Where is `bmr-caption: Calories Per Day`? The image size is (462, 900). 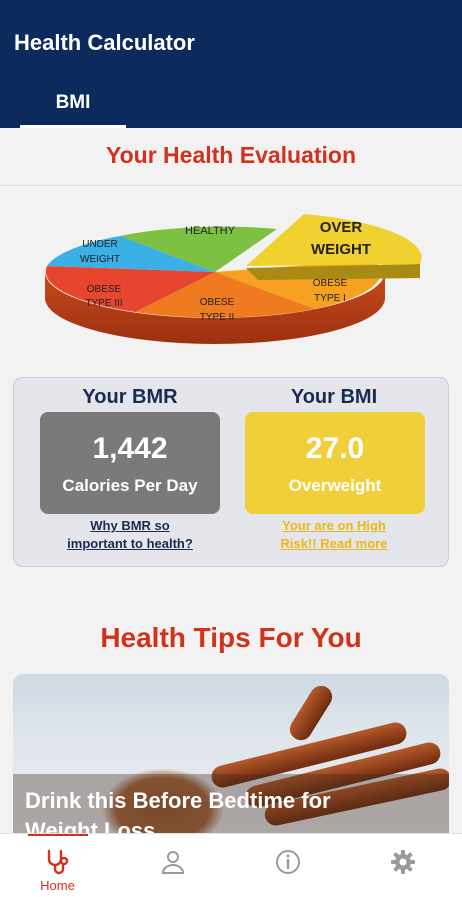 bmr-caption: Calories Per Day is located at coordinates (130, 485).